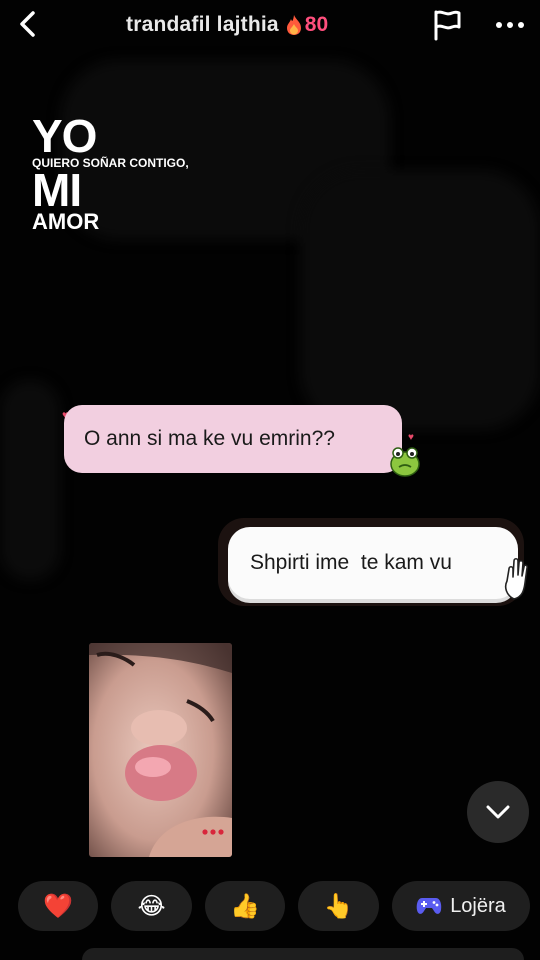 The width and height of the screenshot is (540, 960). Describe the element at coordinates (209, 438) in the screenshot. I see `incoming-message-text: O ann si ma ke vu emrin??` at that location.